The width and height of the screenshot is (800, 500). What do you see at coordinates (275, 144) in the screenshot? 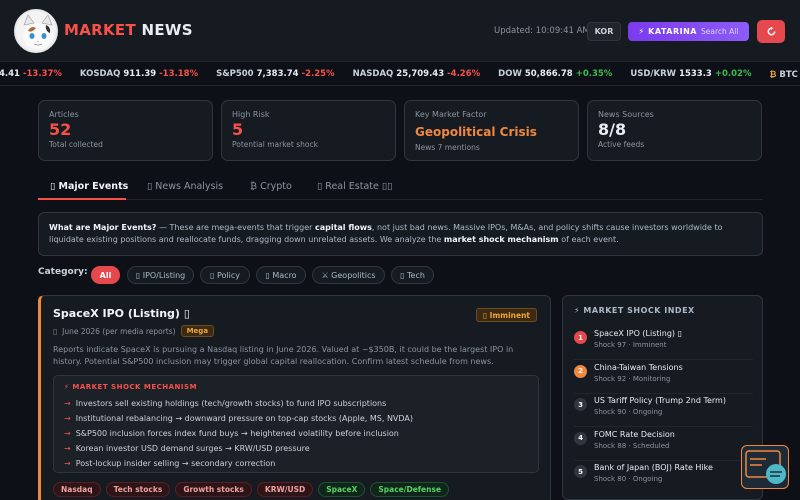
I see `stat-sub: Potential market shock` at bounding box center [275, 144].